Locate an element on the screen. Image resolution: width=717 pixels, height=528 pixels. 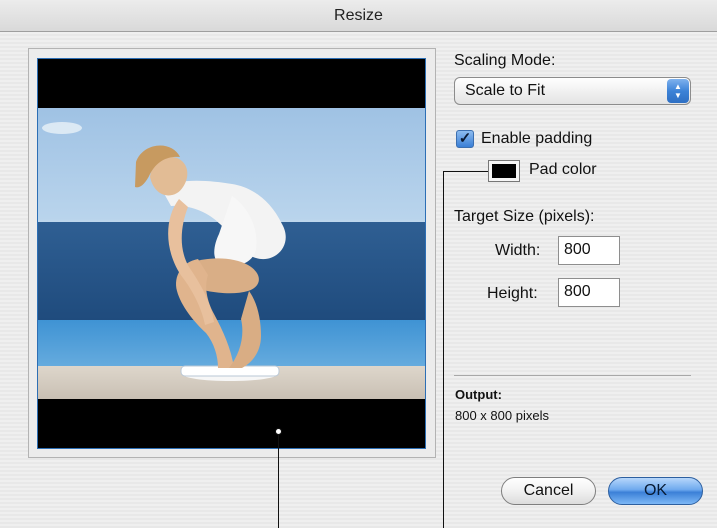
width-label: Width: is located at coordinates (518, 250).